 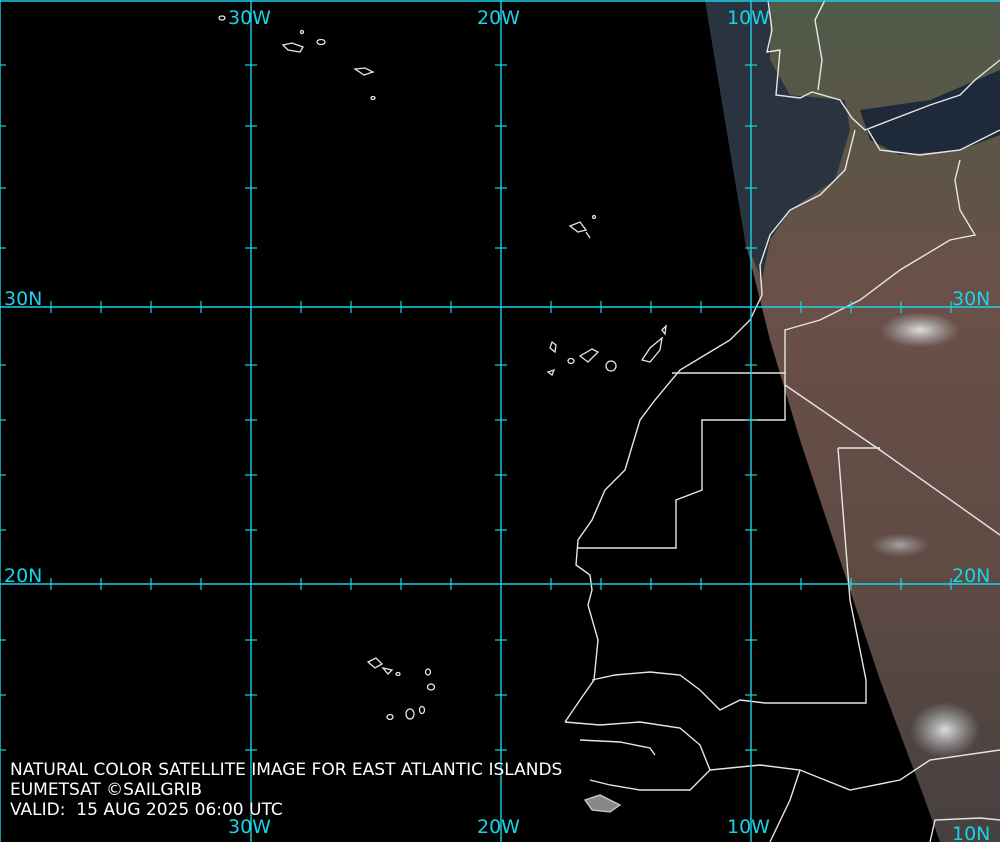 I want to click on caption-valid-time: VALID: 15 AUG 2025 06:00 UTC, so click(x=146, y=810).